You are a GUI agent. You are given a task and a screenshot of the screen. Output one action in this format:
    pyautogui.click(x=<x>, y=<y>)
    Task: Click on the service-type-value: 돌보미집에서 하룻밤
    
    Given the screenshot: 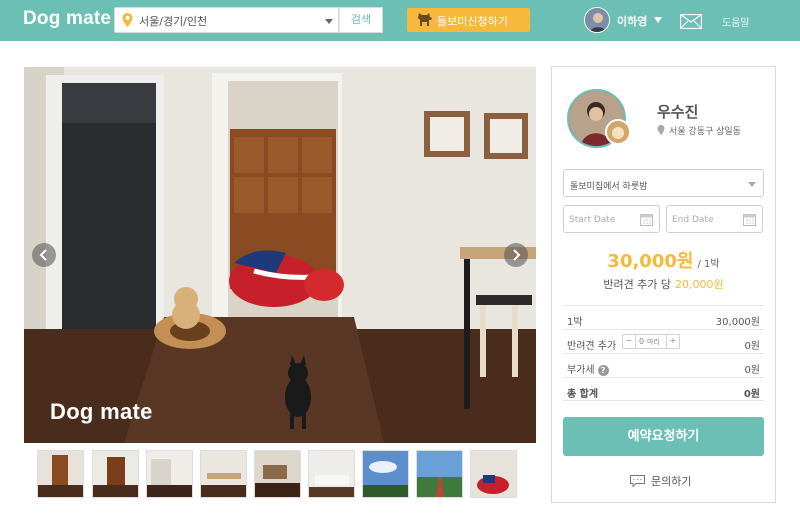 What is the action you would take?
    pyautogui.click(x=609, y=187)
    